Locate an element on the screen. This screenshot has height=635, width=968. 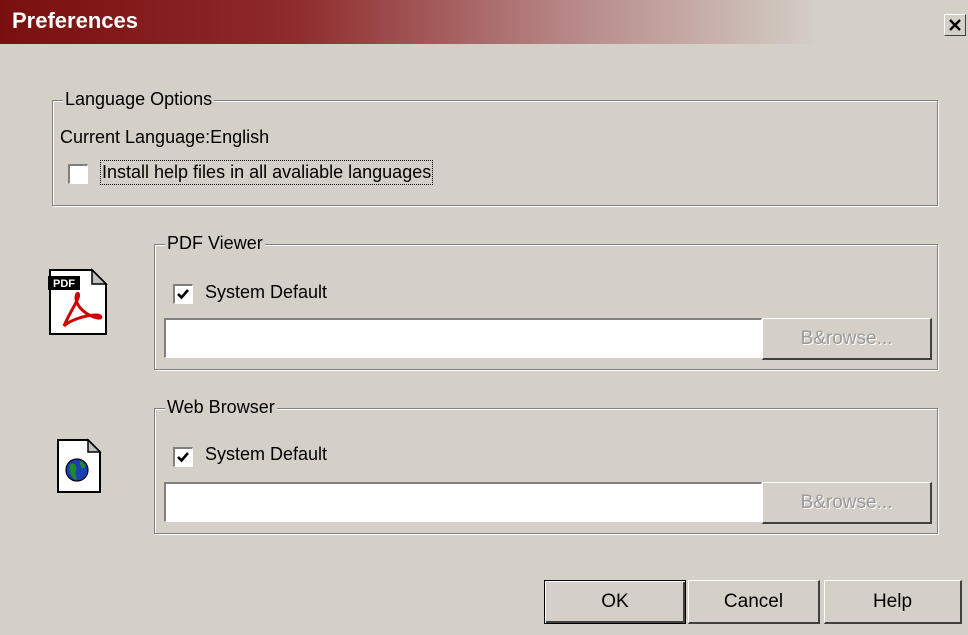
pdf-system-default-label: System Default is located at coordinates (266, 292).